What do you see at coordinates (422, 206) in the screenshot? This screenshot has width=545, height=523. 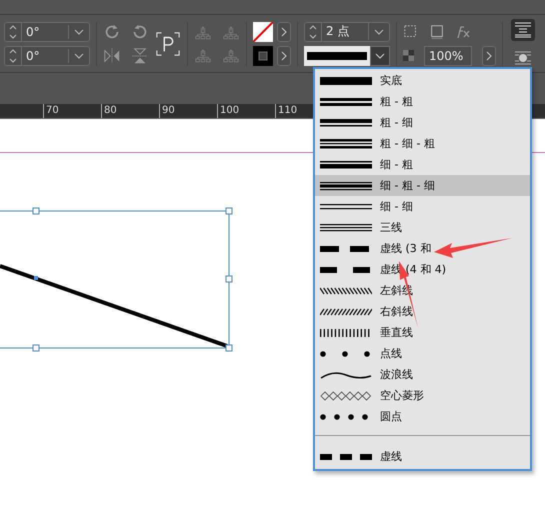 I see `stroke-type-item: 细 - 细` at bounding box center [422, 206].